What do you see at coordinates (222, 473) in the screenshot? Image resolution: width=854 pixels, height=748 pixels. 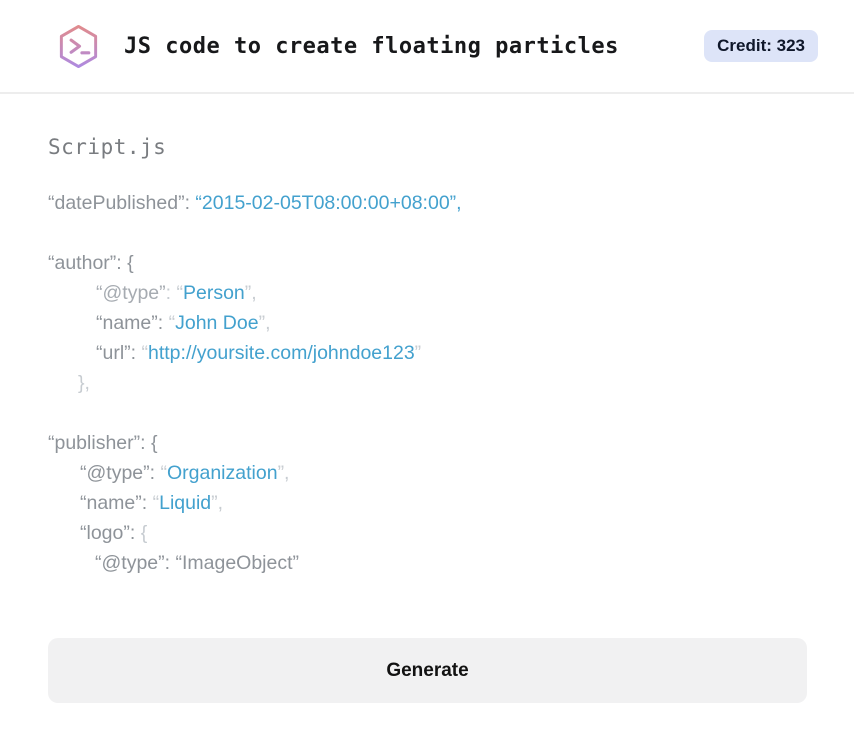 I see `code-token: Organization` at bounding box center [222, 473].